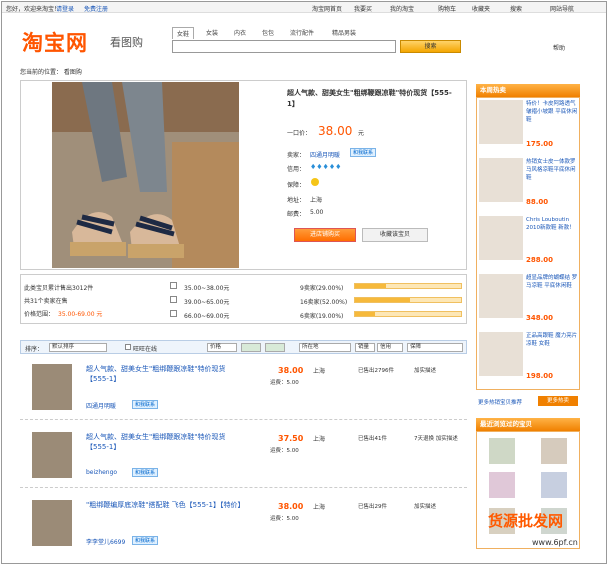 The height and width of the screenshot is (565, 608). Describe the element at coordinates (528, 90) in the screenshot. I see `hot-sellers-heading: 本周热卖` at that location.